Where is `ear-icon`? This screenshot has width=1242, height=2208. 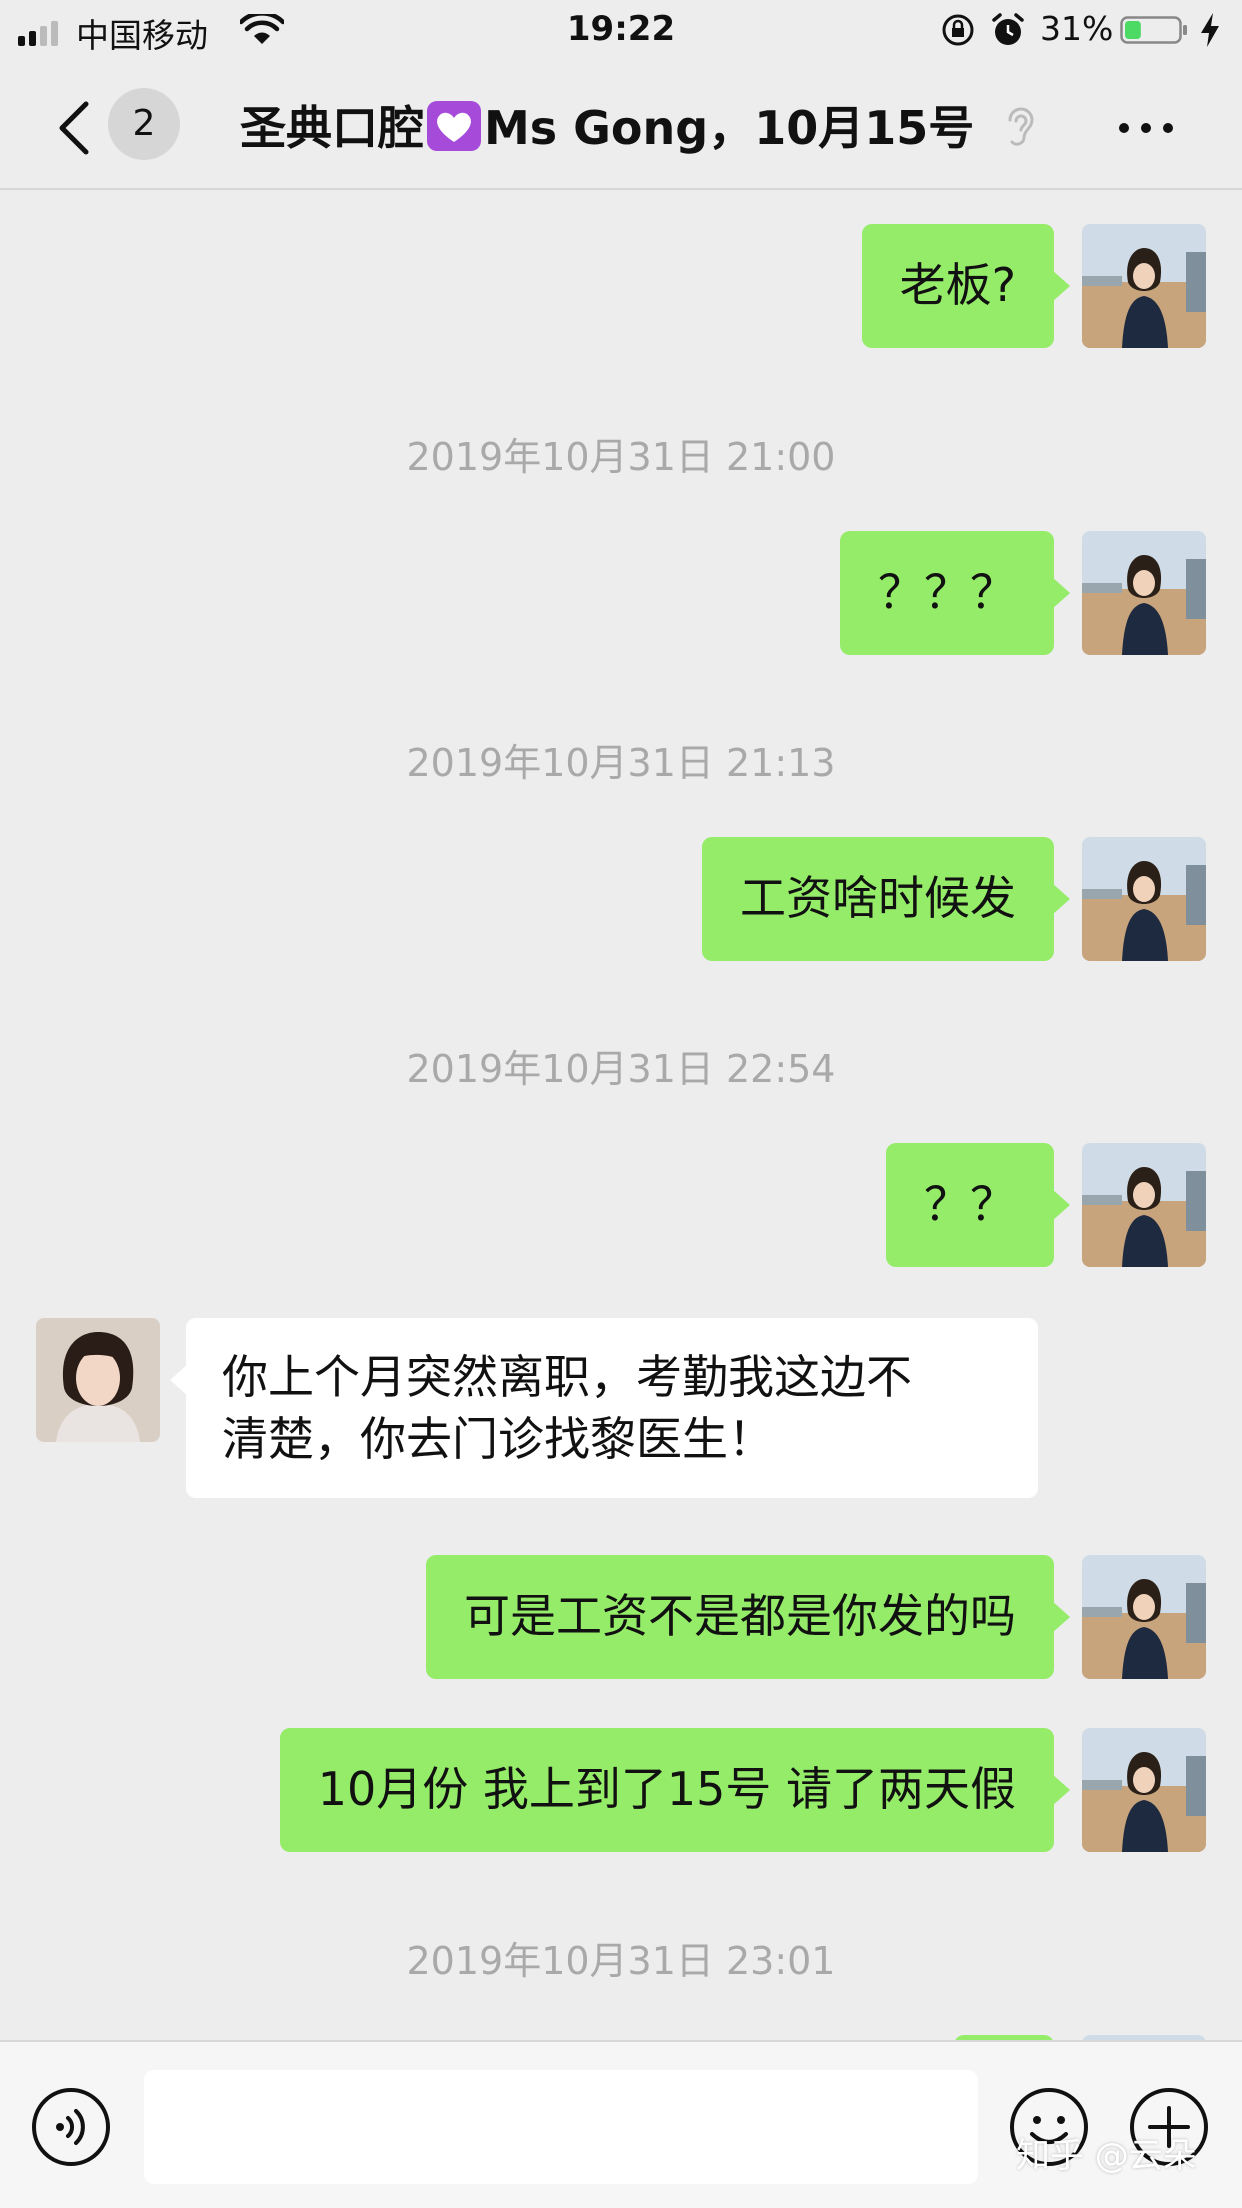 ear-icon is located at coordinates (1021, 126).